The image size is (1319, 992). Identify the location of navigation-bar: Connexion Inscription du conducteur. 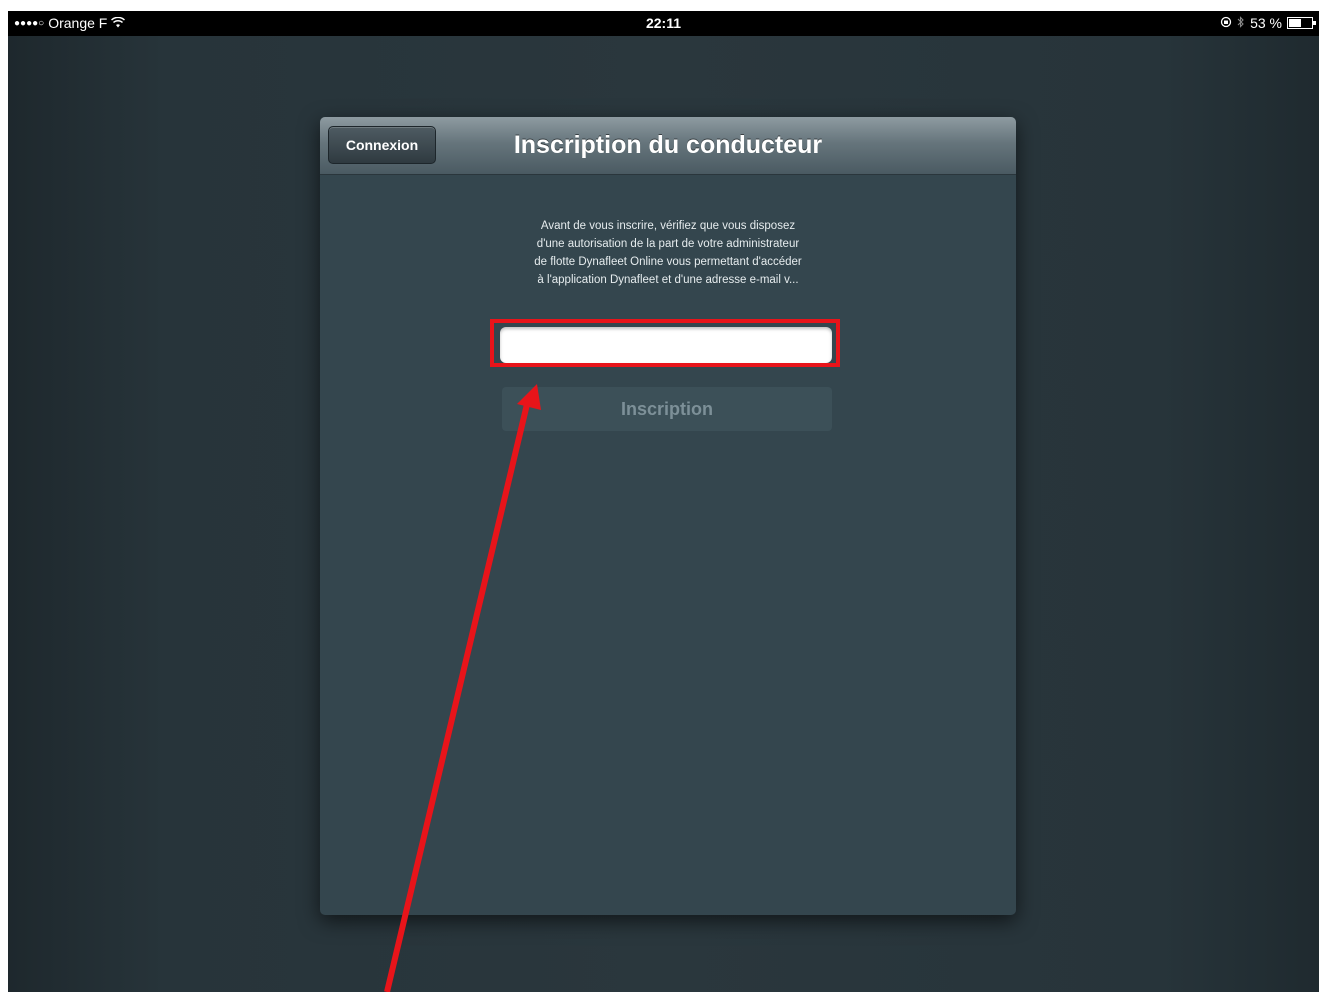
(668, 146).